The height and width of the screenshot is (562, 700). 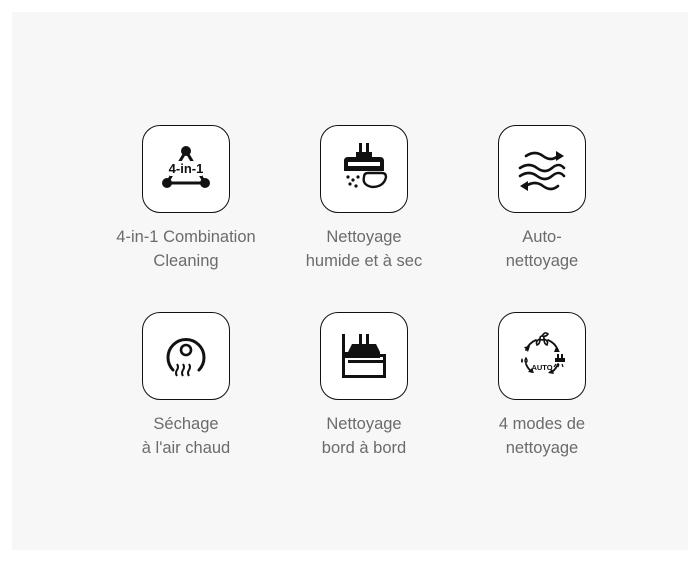 I want to click on hot-air-drying-icon, so click(x=186, y=357).